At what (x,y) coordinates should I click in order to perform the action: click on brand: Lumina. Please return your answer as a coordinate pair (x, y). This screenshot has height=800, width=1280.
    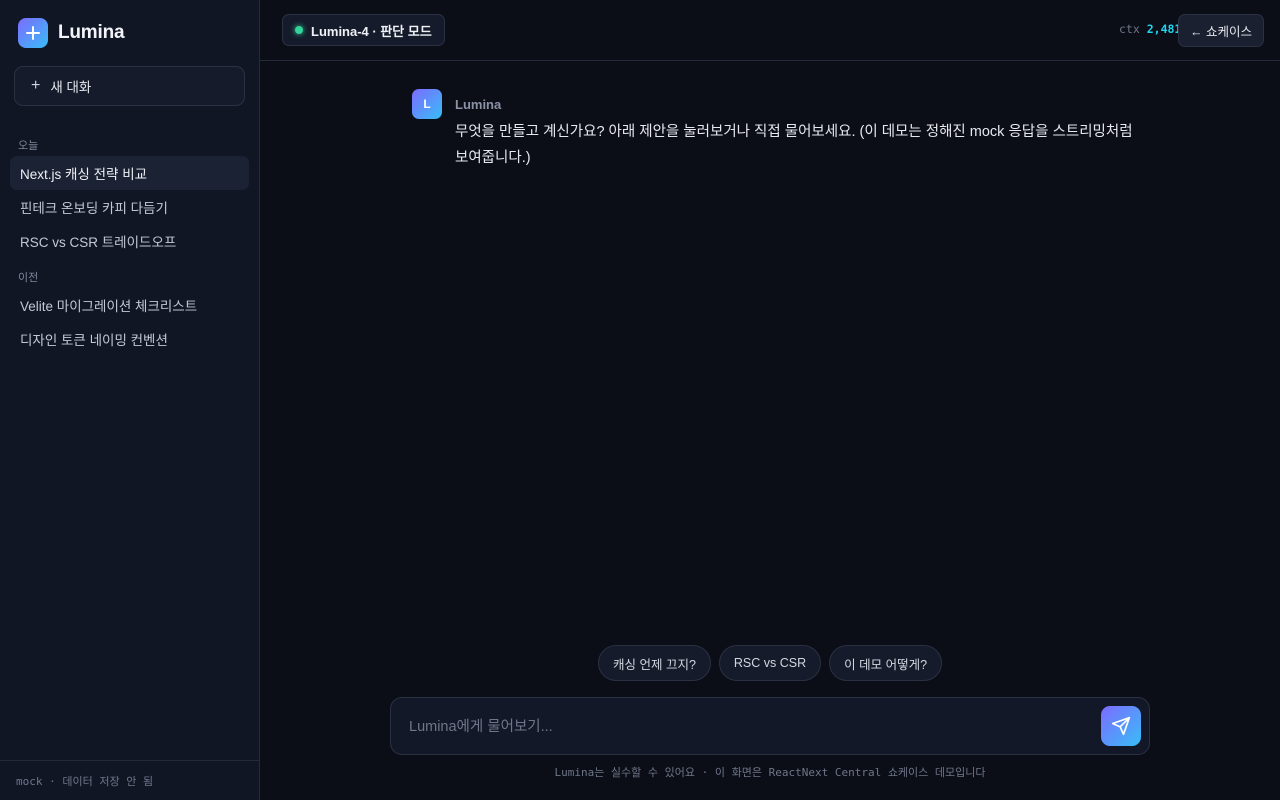
    Looking at the image, I should click on (71, 33).